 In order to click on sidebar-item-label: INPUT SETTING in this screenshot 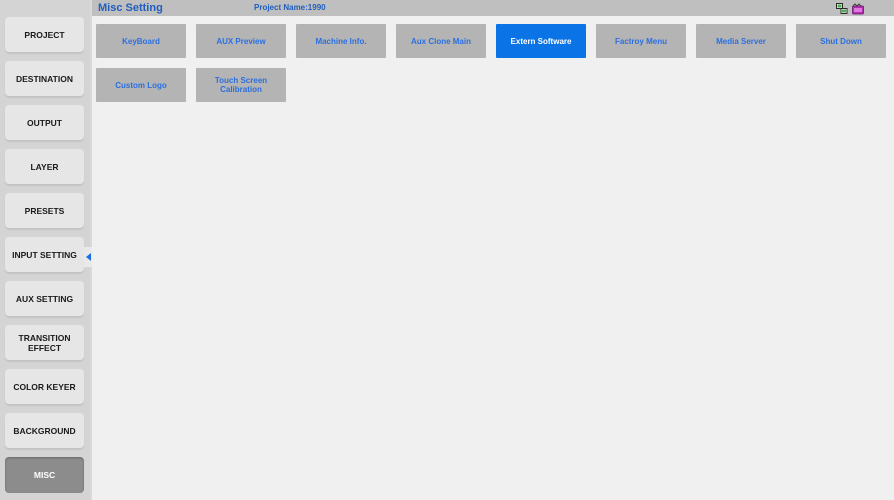, I will do `click(44, 255)`.